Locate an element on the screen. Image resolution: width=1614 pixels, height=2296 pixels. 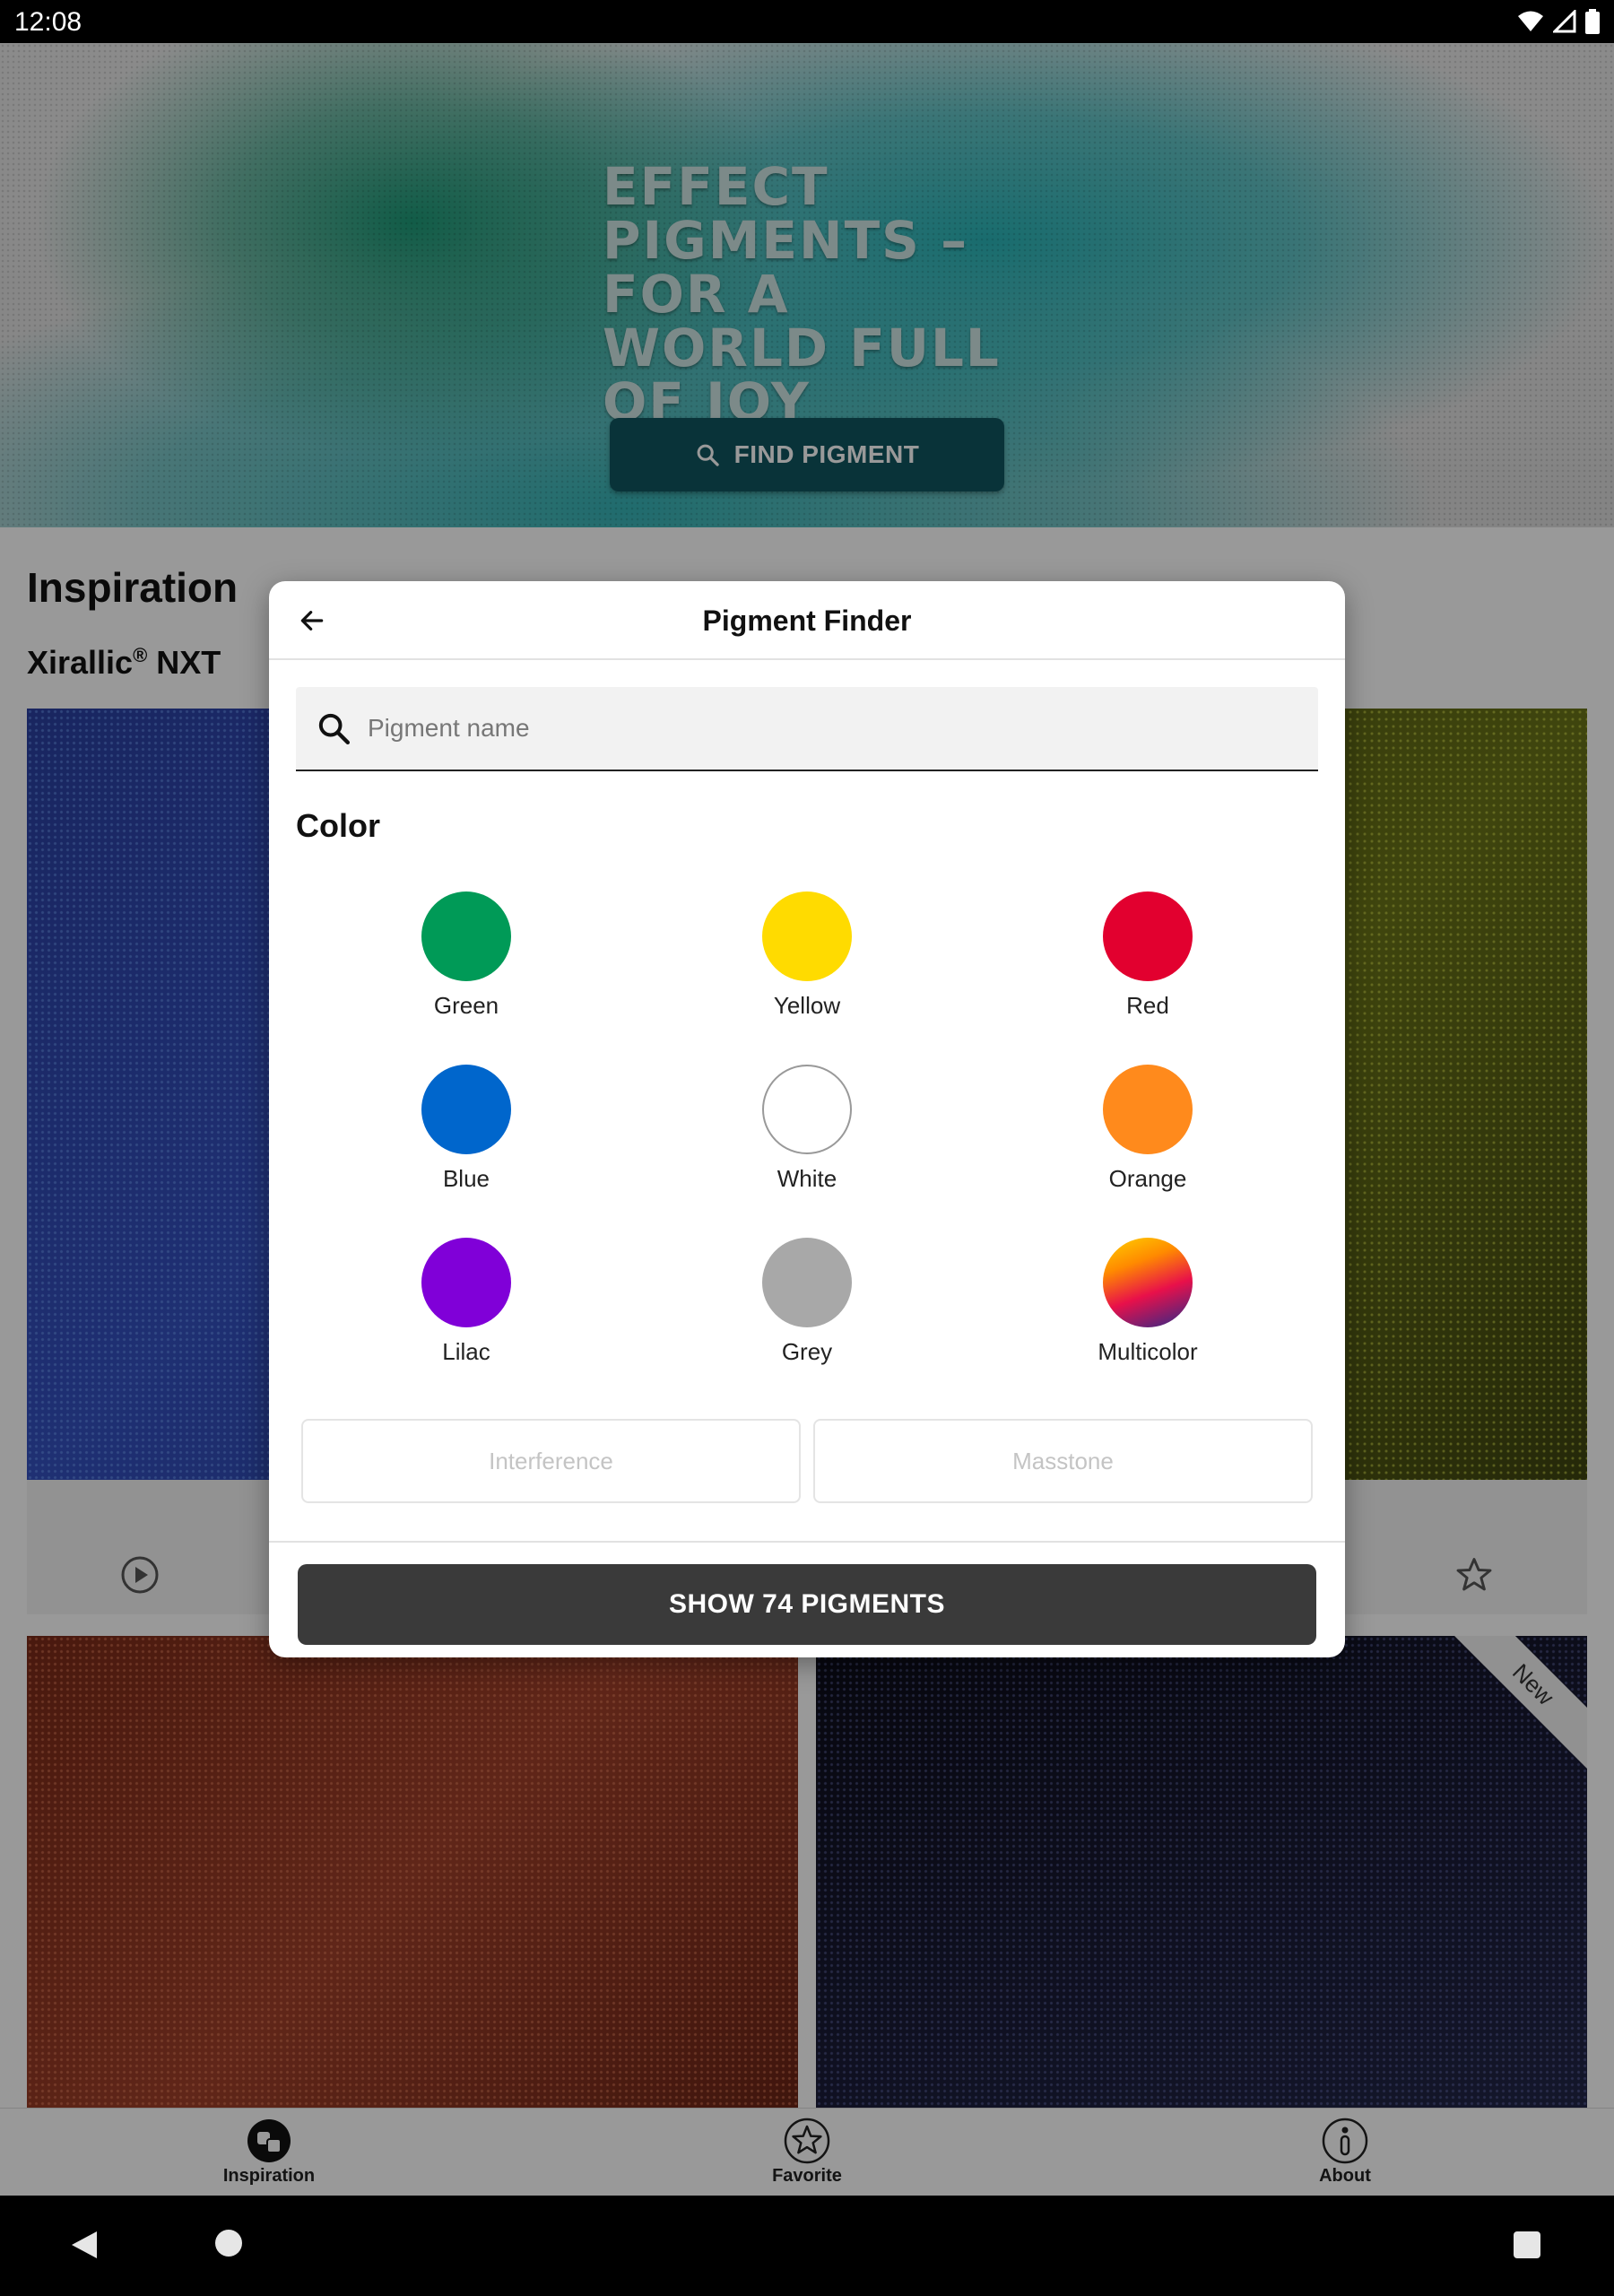
orange-swatch is located at coordinates (1148, 1109).